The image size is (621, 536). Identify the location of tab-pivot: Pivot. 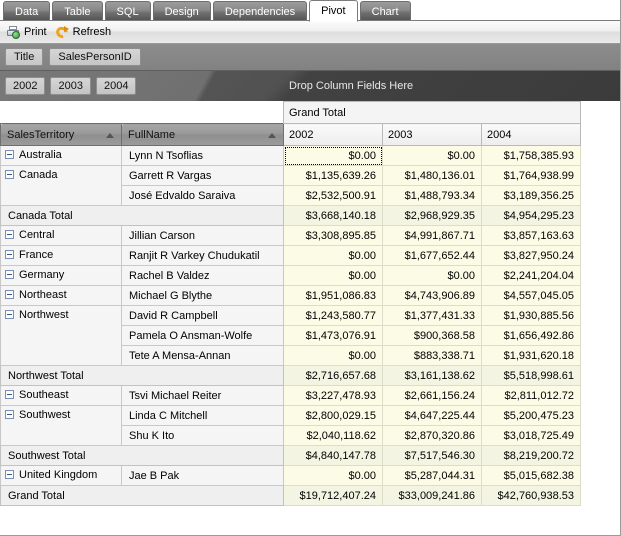
(333, 11).